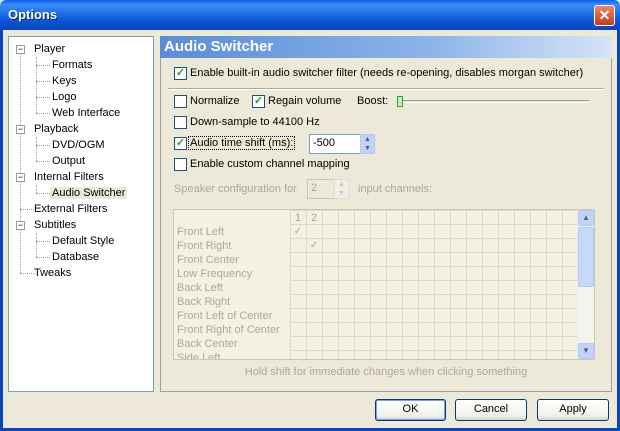 This screenshot has width=620, height=431. What do you see at coordinates (491, 410) in the screenshot?
I see `cancel-button: Cancel` at bounding box center [491, 410].